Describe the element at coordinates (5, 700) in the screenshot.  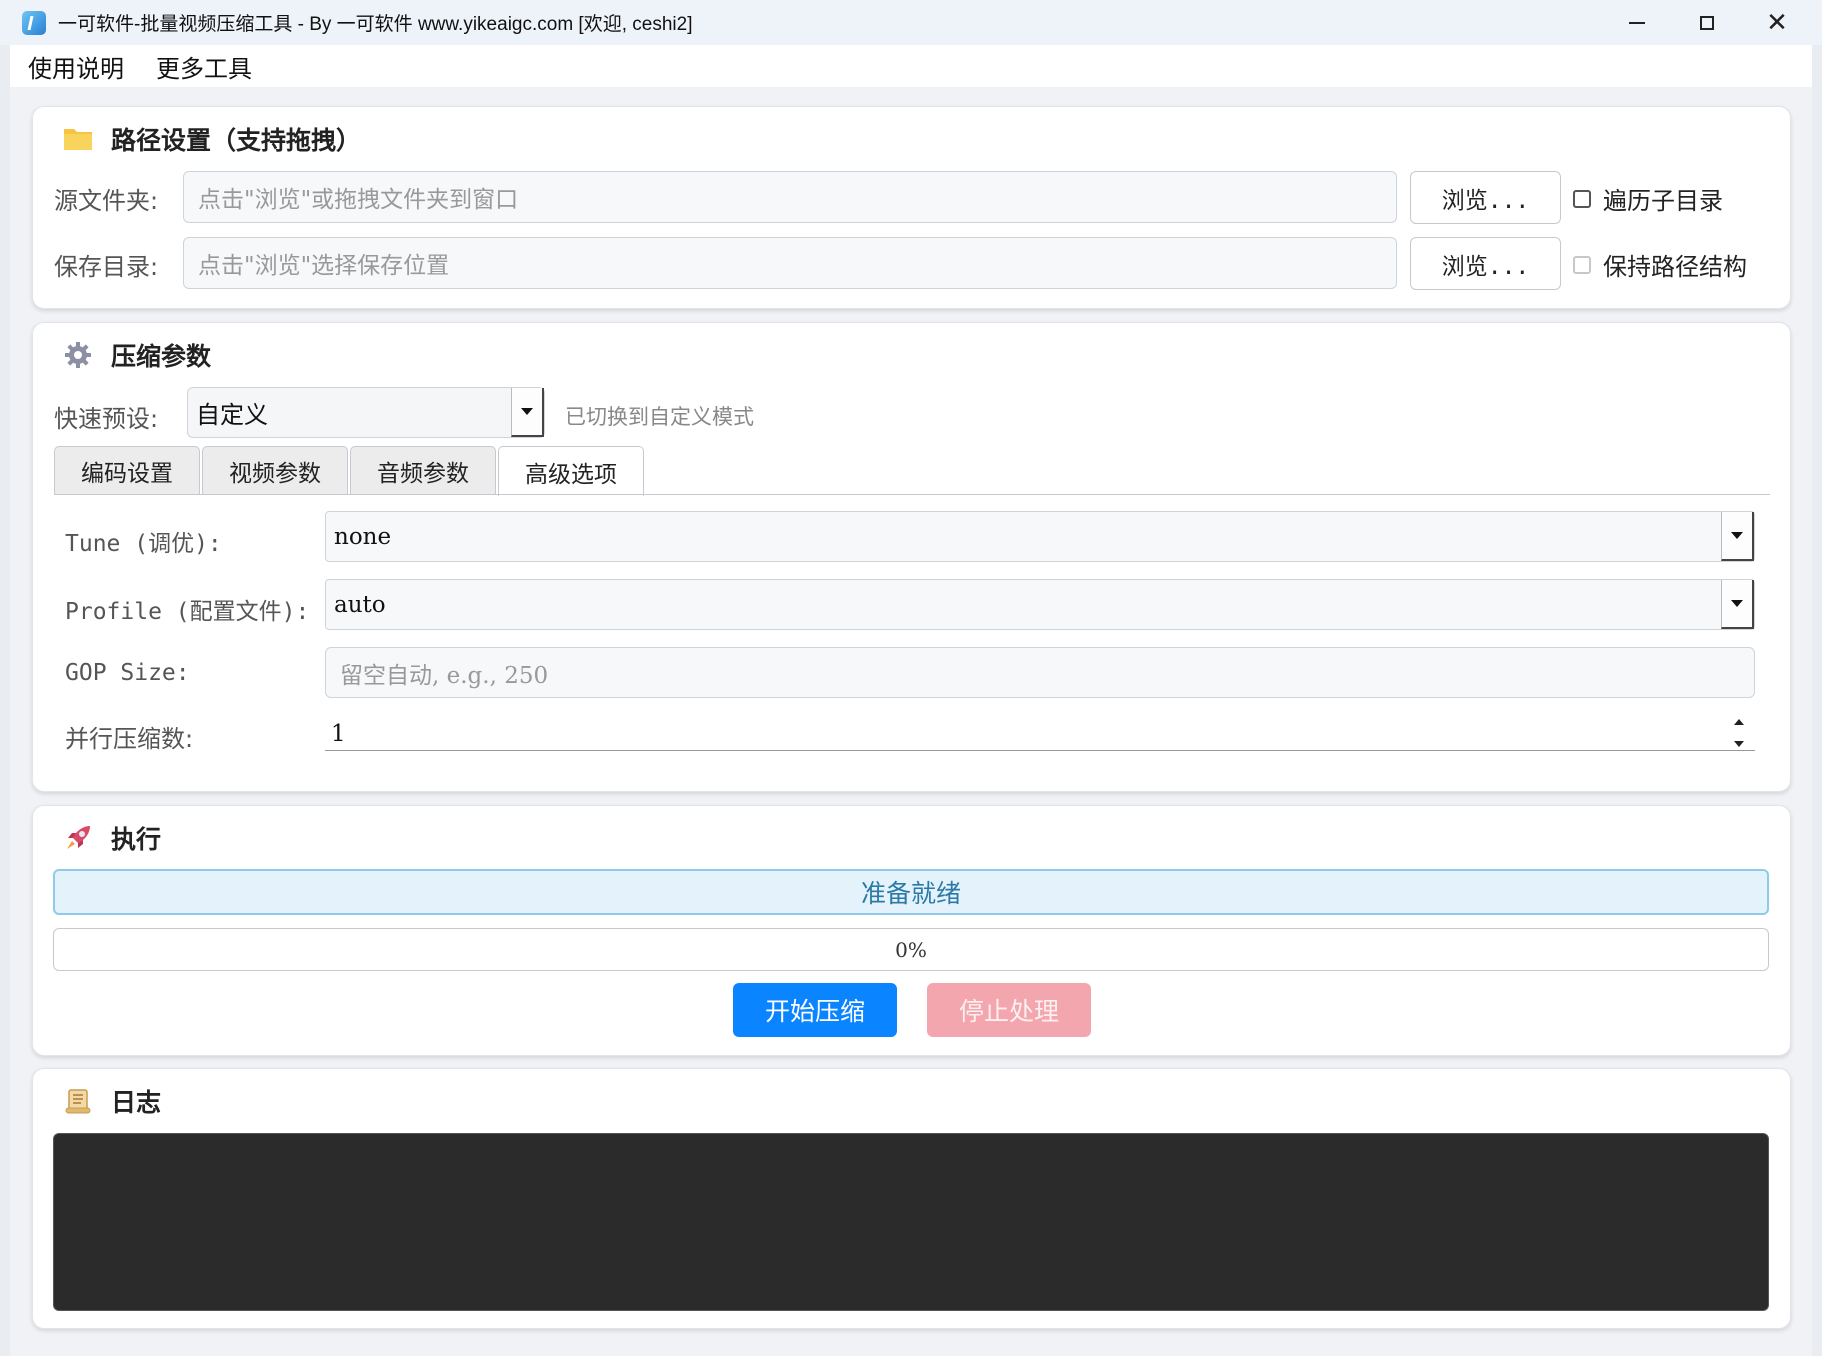
I see `window-edge-left` at that location.